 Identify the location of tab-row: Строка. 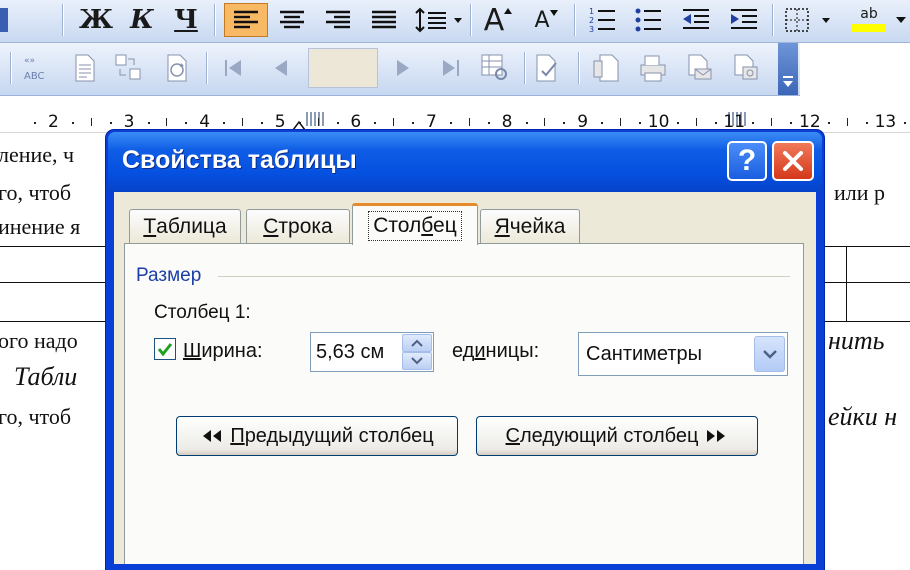
(298, 226).